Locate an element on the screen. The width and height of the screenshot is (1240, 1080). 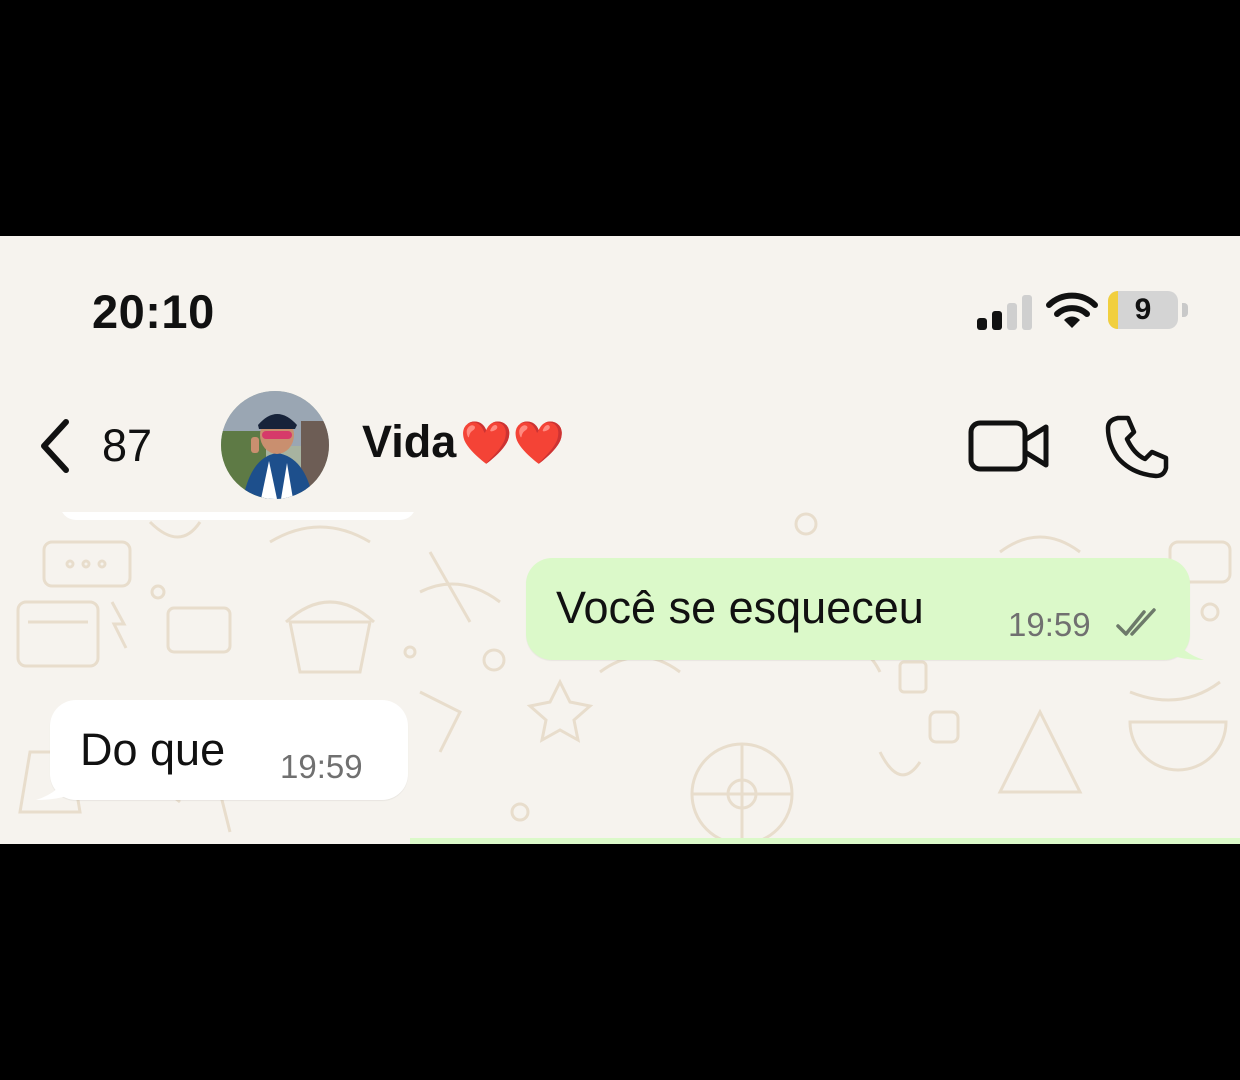
chat-header: 87 Vida❤️❤️ is located at coordinates (620, 444).